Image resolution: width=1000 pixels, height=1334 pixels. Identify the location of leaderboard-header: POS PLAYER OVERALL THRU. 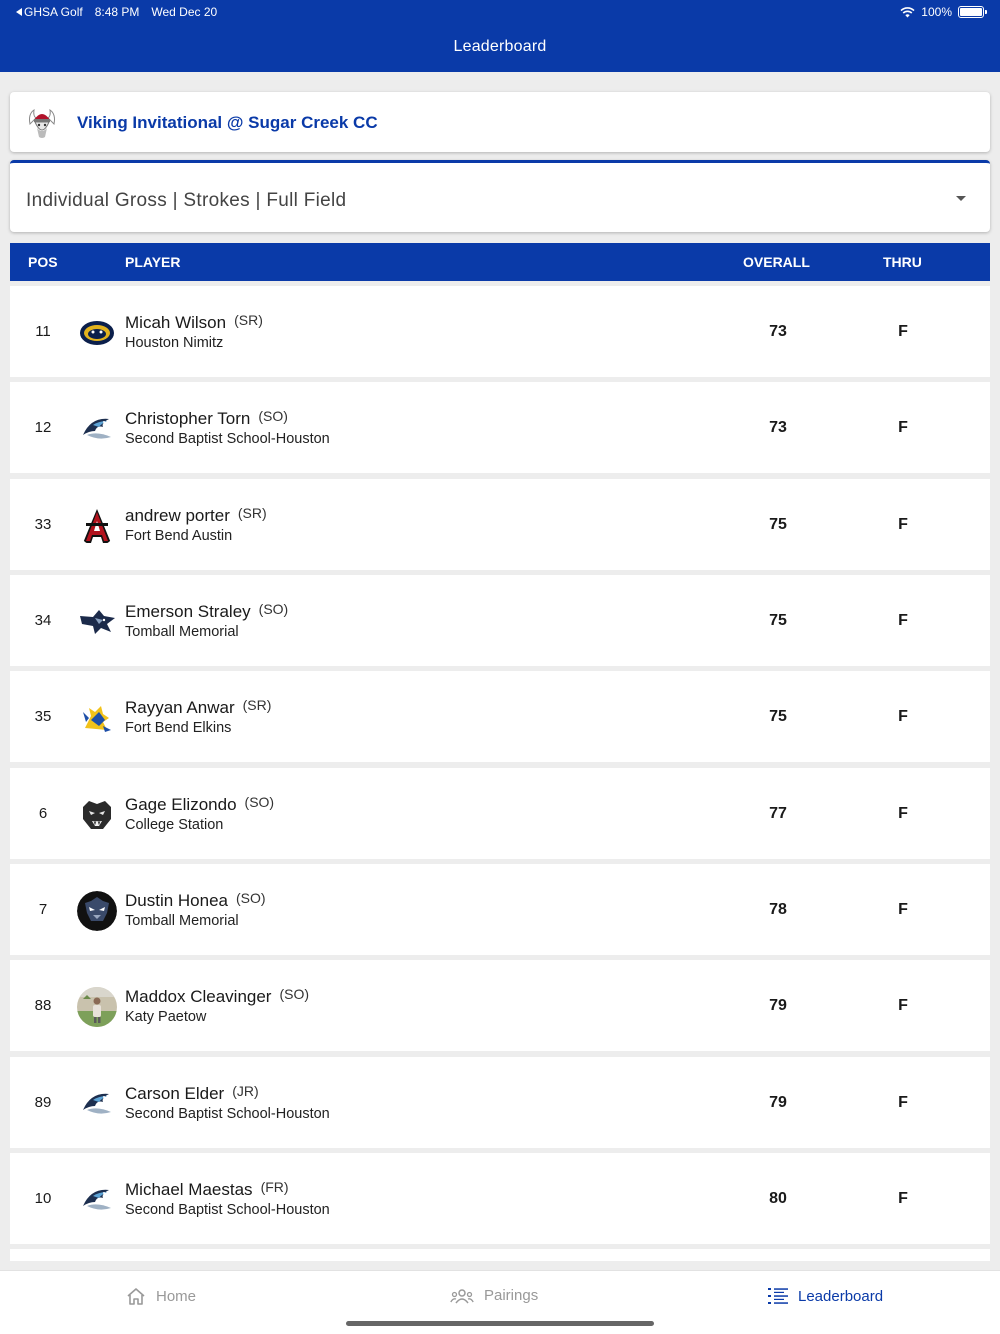
(500, 262).